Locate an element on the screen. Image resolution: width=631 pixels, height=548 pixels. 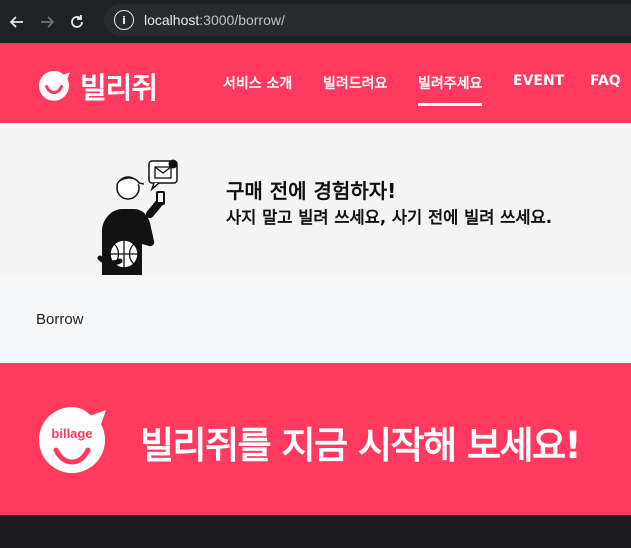
arrow-right-icon is located at coordinates (48, 21).